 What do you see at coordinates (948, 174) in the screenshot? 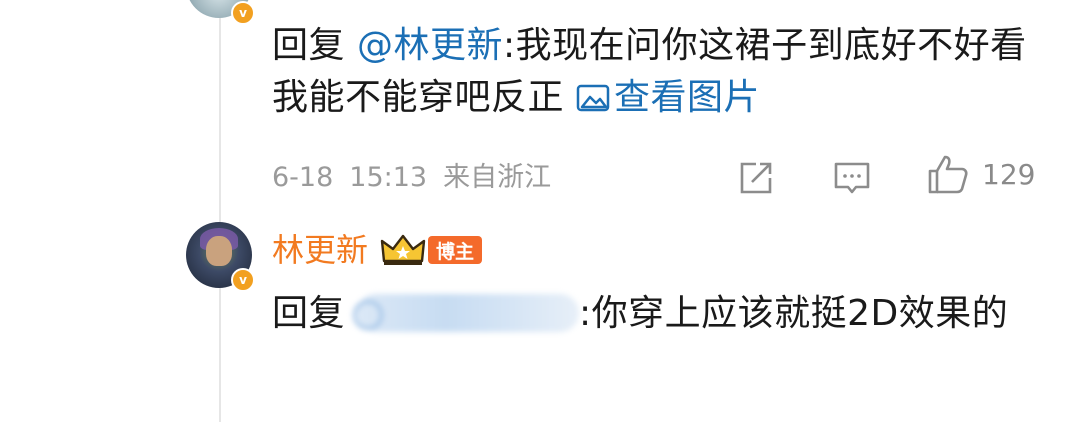
I see `thumbs-up-icon` at bounding box center [948, 174].